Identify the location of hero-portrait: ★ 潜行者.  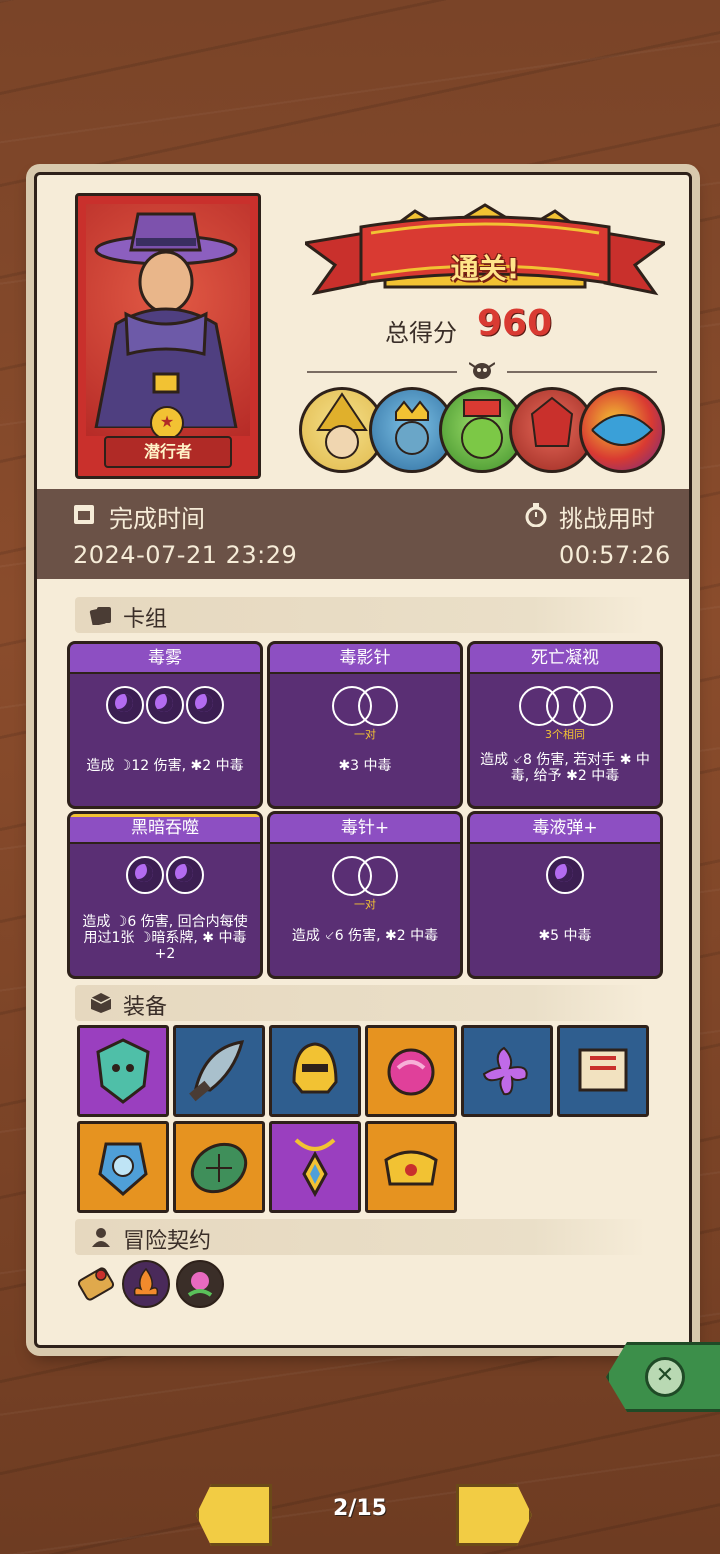
(168, 336).